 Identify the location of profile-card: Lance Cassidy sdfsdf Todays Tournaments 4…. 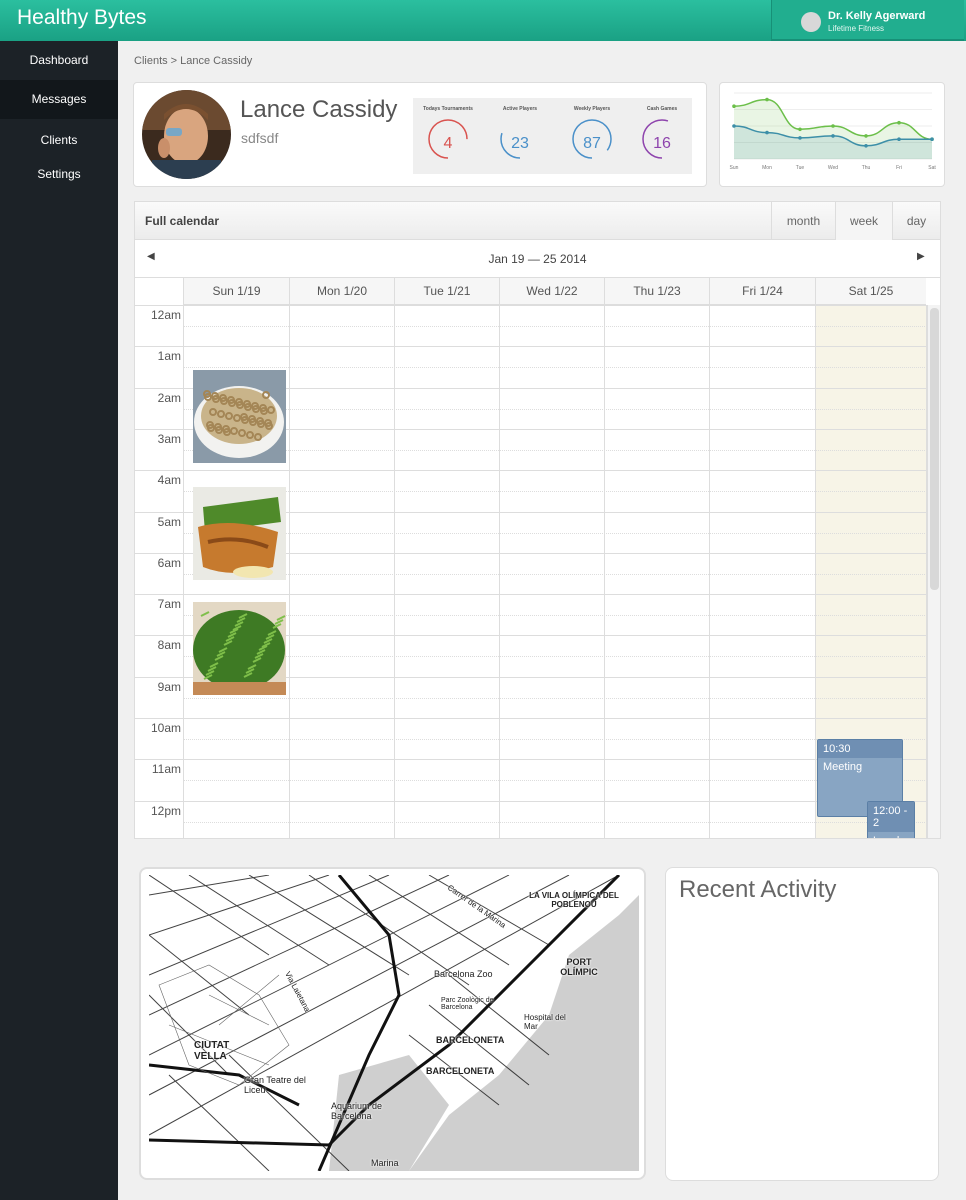
(420, 134).